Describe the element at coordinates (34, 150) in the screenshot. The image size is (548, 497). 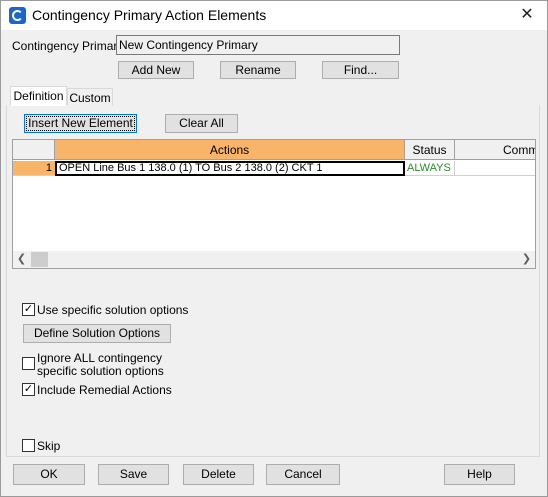
I see `row-header-corner` at that location.